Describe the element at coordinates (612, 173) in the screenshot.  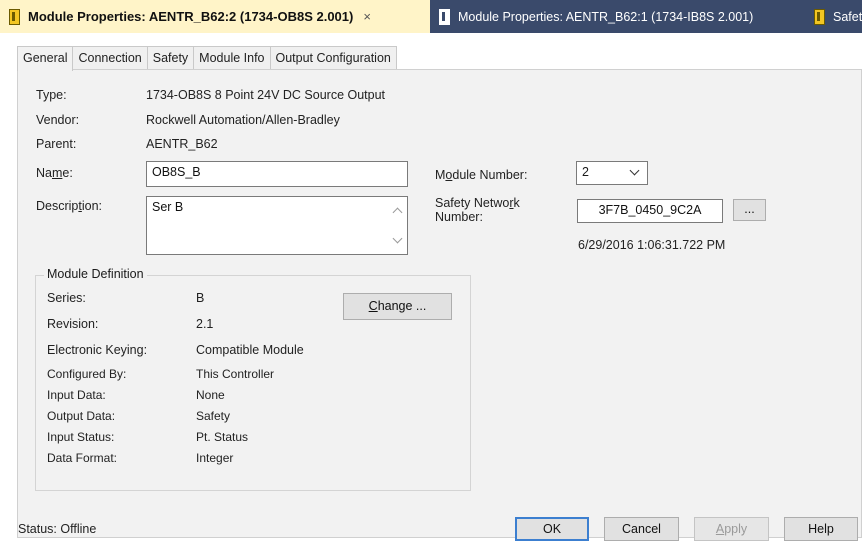
I see `module-number-select: 2` at that location.